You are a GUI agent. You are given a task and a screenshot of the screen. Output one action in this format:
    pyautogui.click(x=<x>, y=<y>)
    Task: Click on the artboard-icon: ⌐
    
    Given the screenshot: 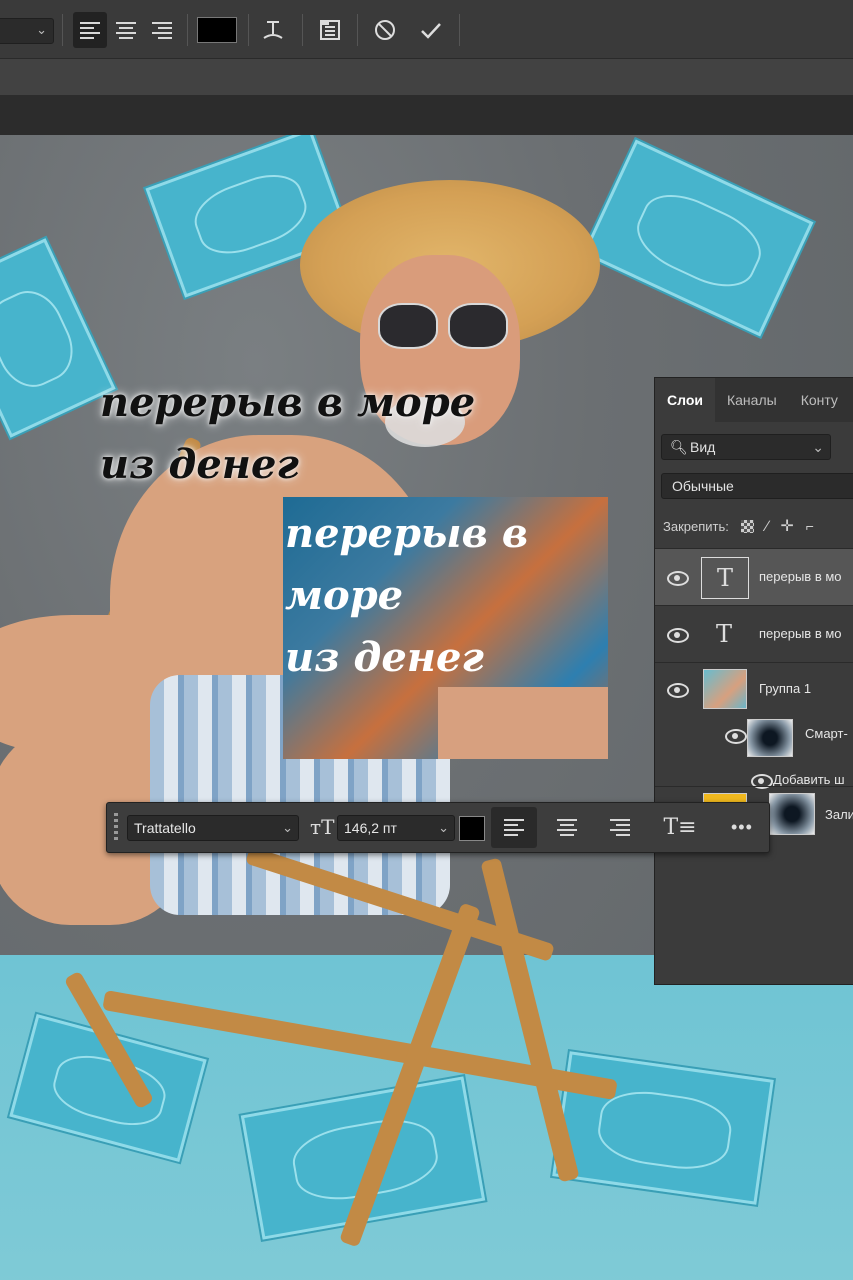 What is the action you would take?
    pyautogui.click(x=810, y=526)
    